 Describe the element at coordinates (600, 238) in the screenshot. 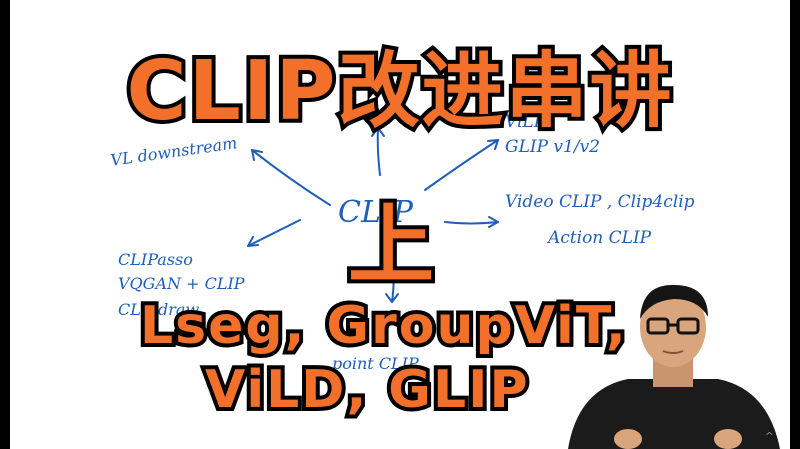

I see `label-action-clip: Action CLIP` at that location.